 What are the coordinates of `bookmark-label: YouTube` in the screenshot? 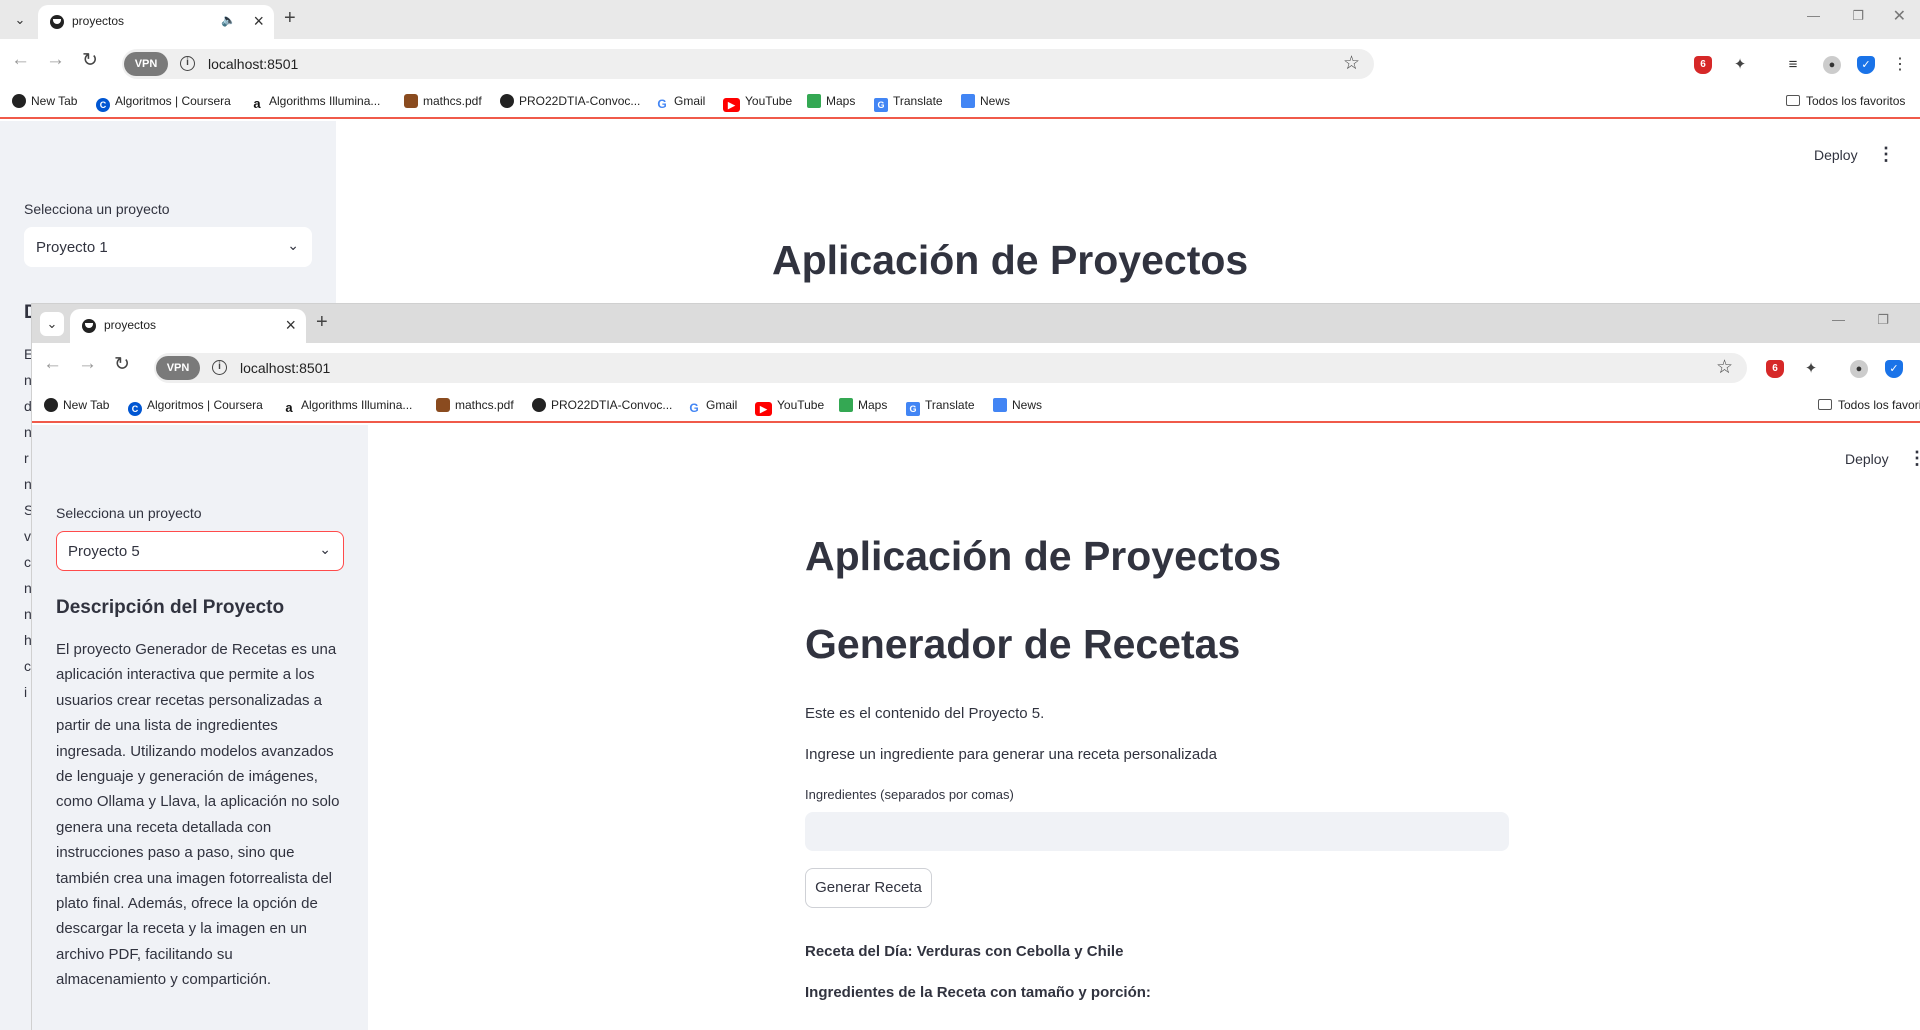 It's located at (769, 101).